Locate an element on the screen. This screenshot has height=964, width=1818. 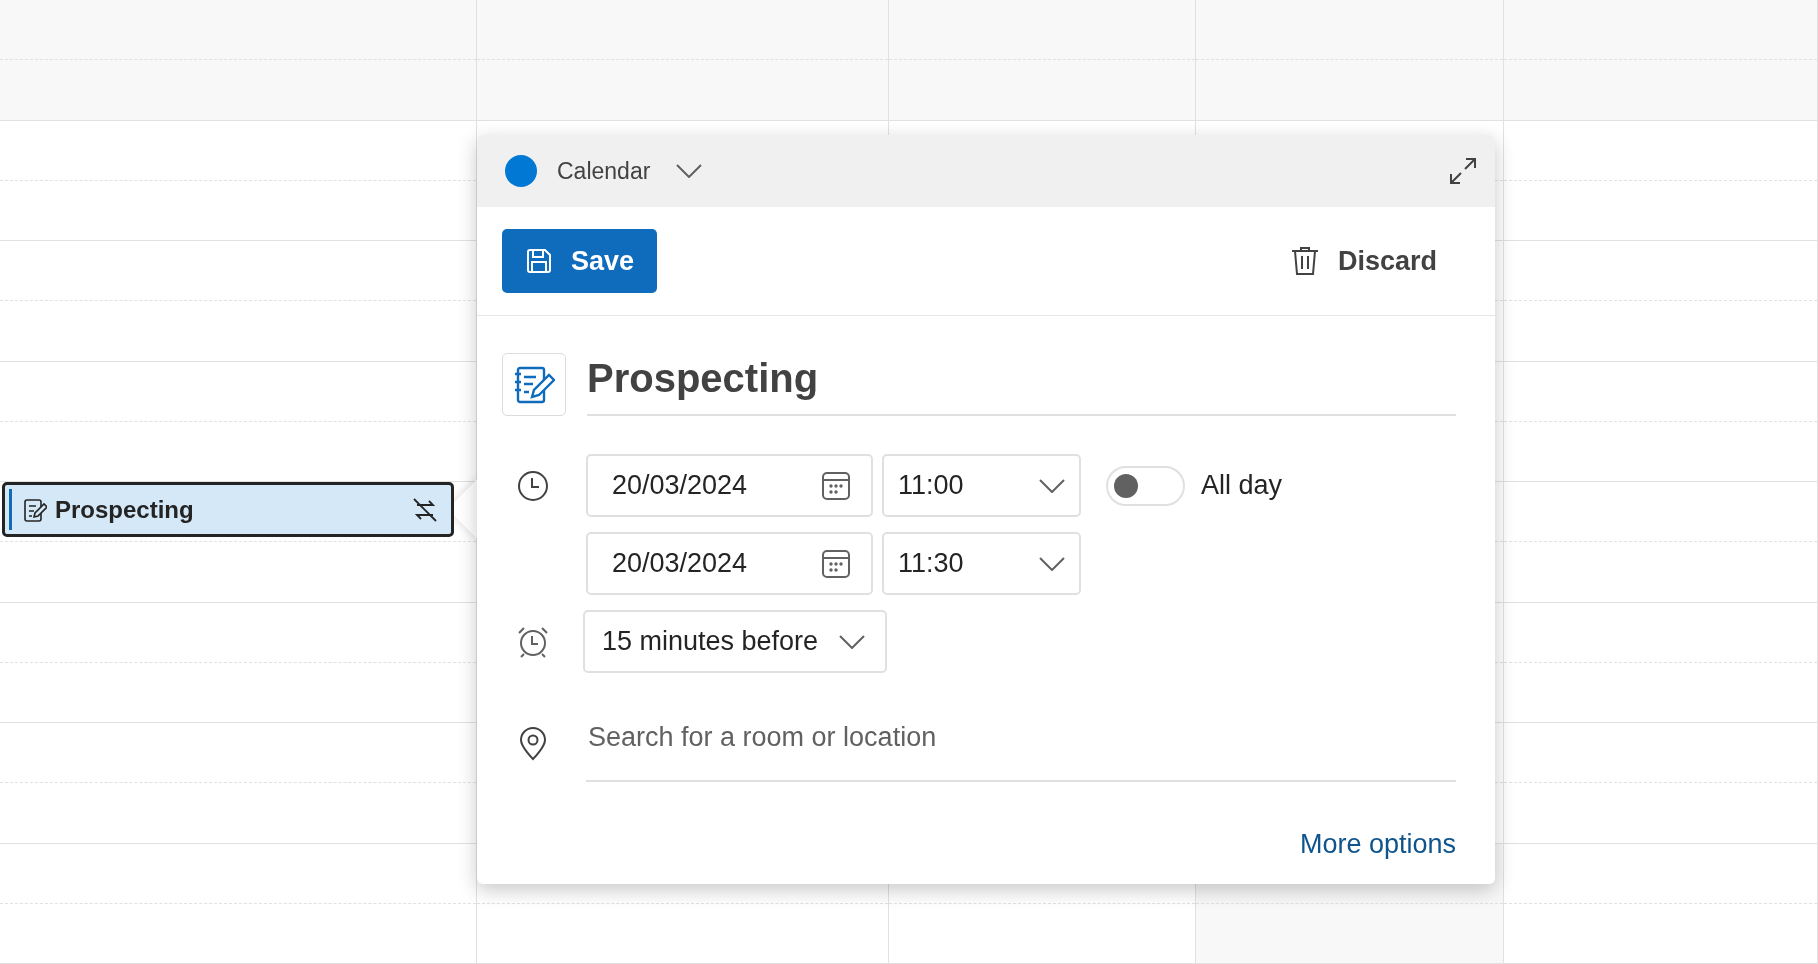
title-field: Prospecting is located at coordinates (1021, 379).